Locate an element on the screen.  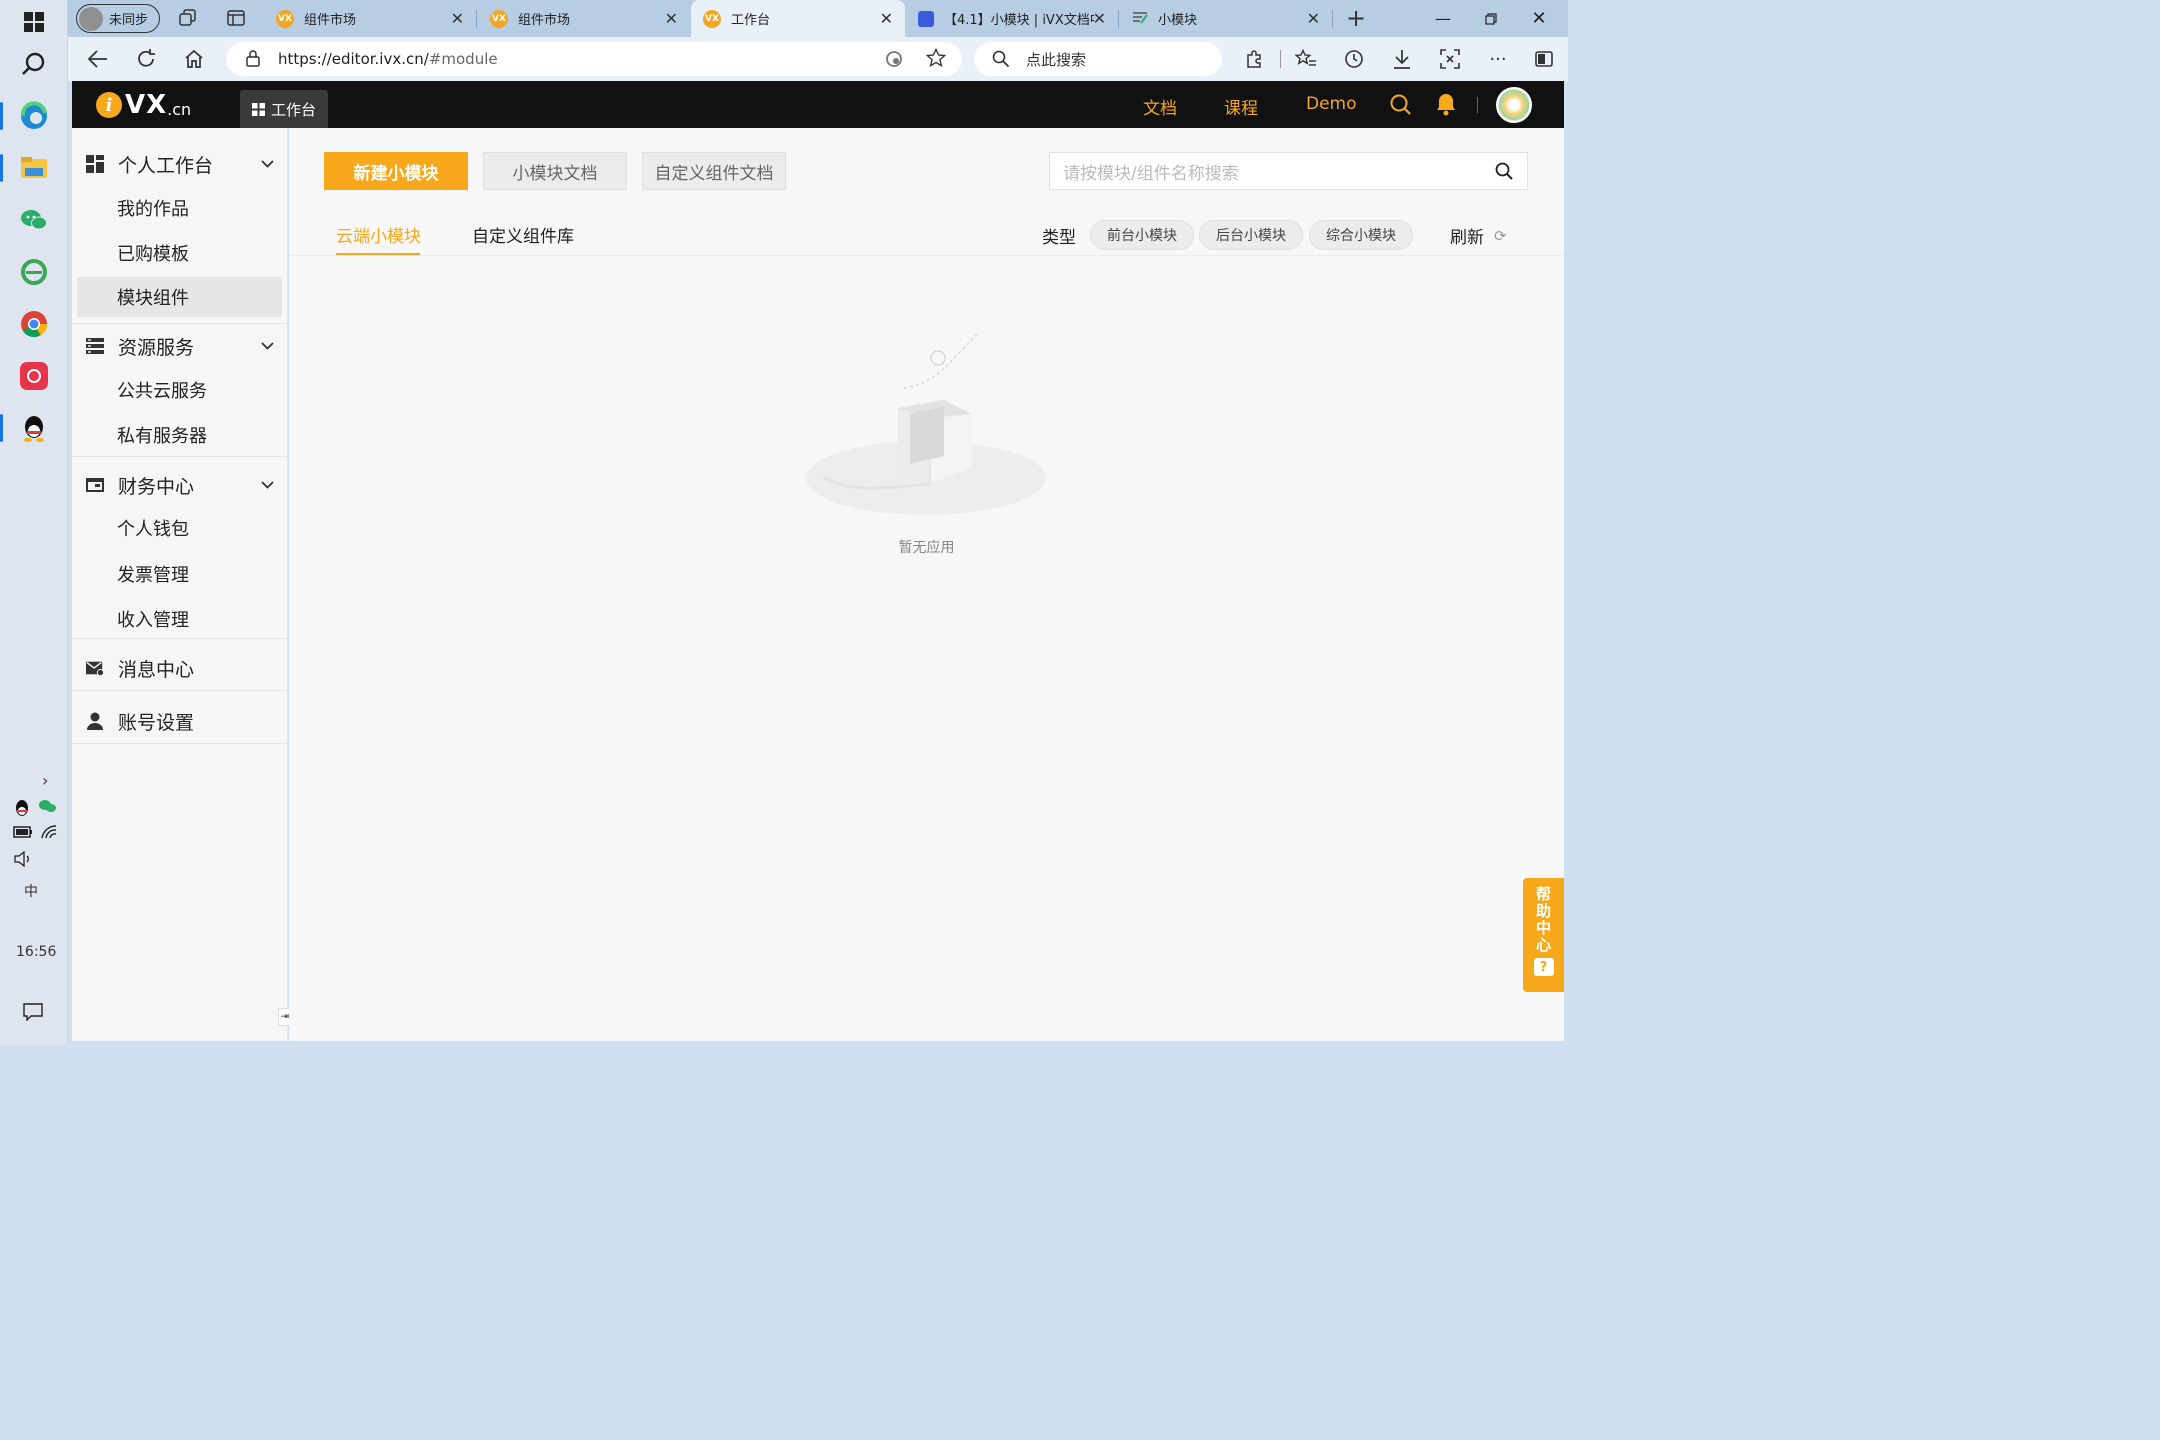
sidebar-group-account-settings: 账号设置 is located at coordinates (180, 721).